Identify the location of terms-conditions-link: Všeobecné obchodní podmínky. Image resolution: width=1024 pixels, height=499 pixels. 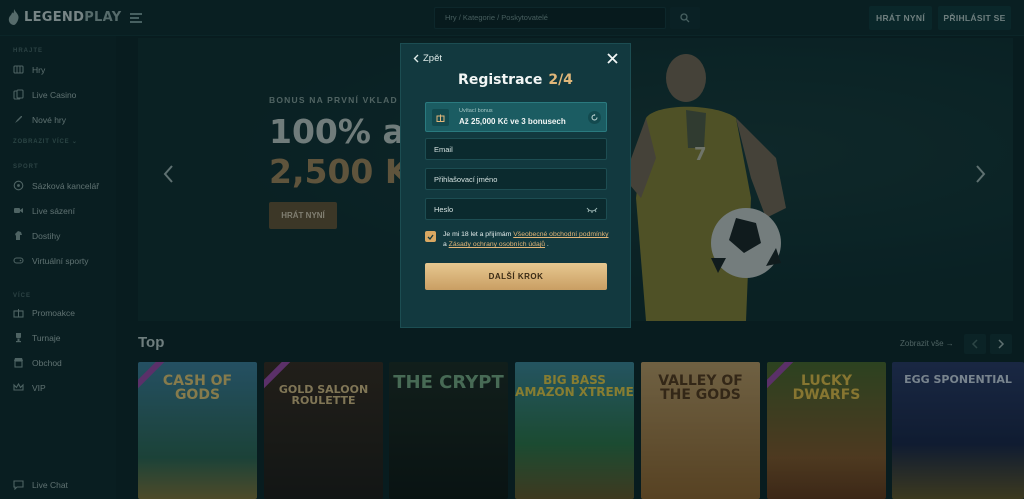
(560, 234).